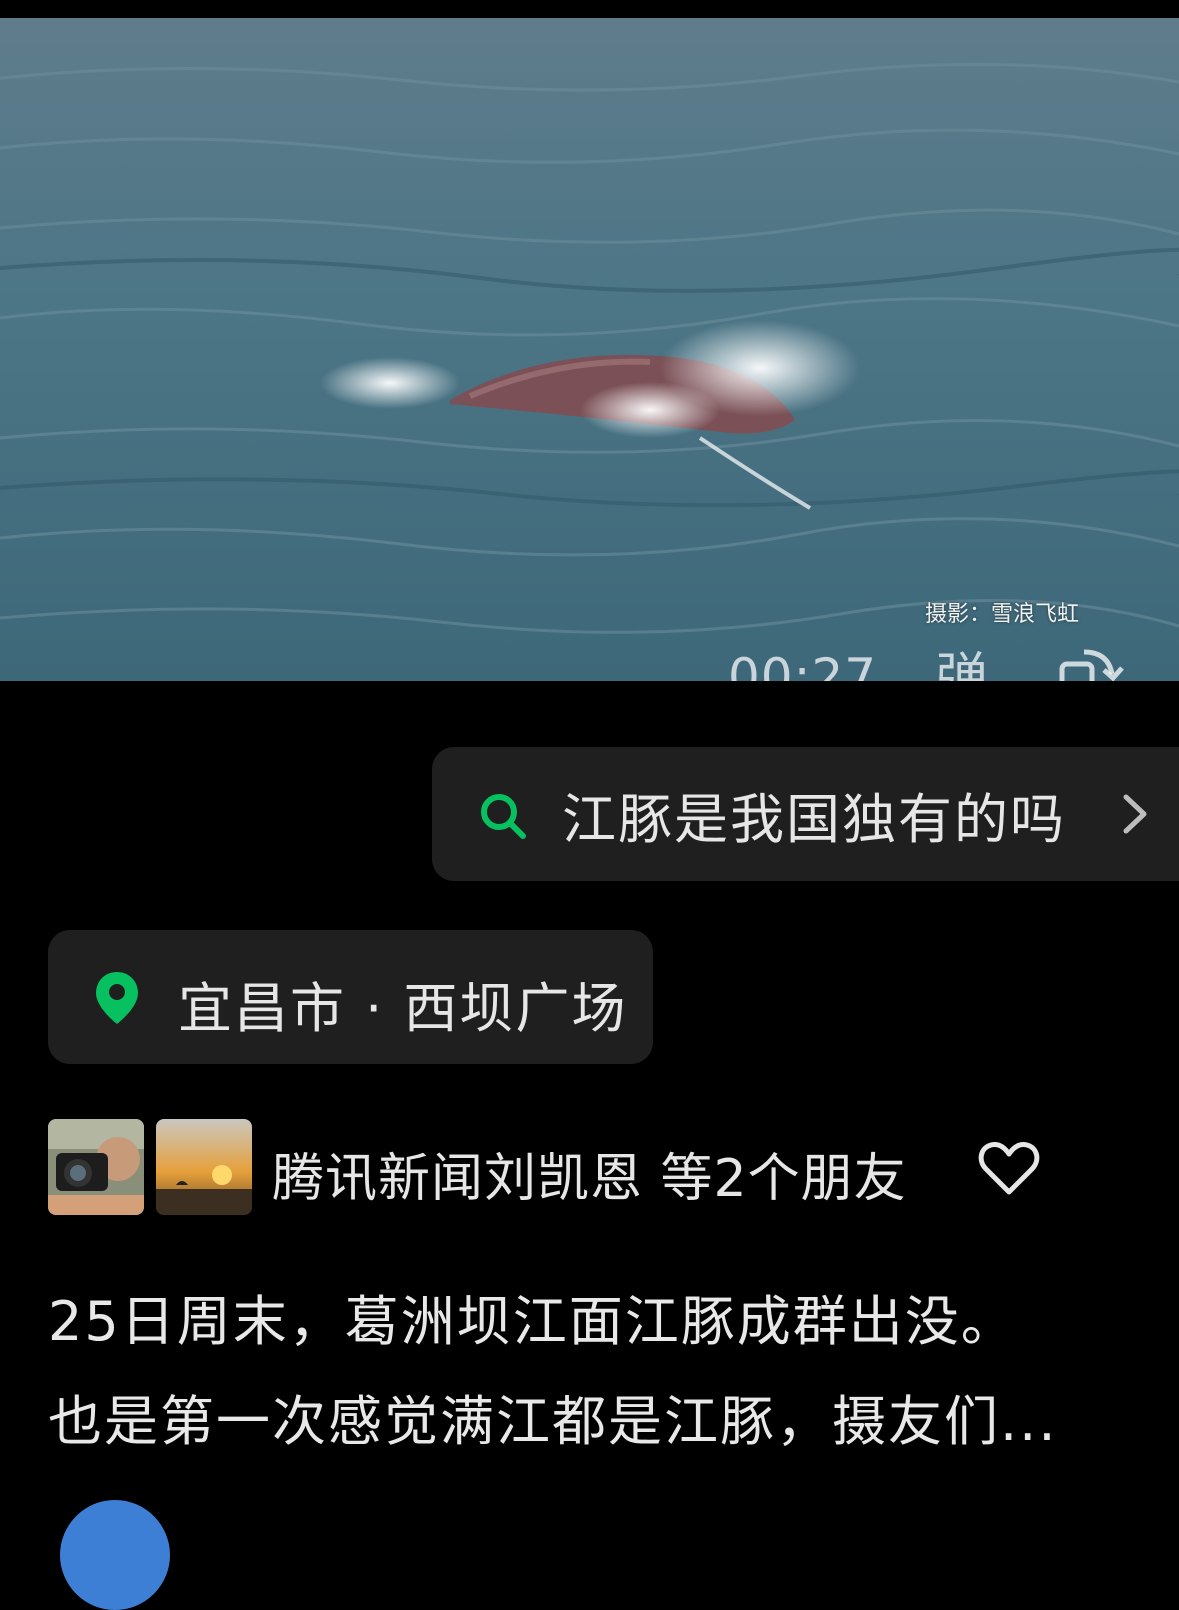 The width and height of the screenshot is (1179, 1610). Describe the element at coordinates (962, 664) in the screenshot. I see `danmaku-label: 弹` at that location.